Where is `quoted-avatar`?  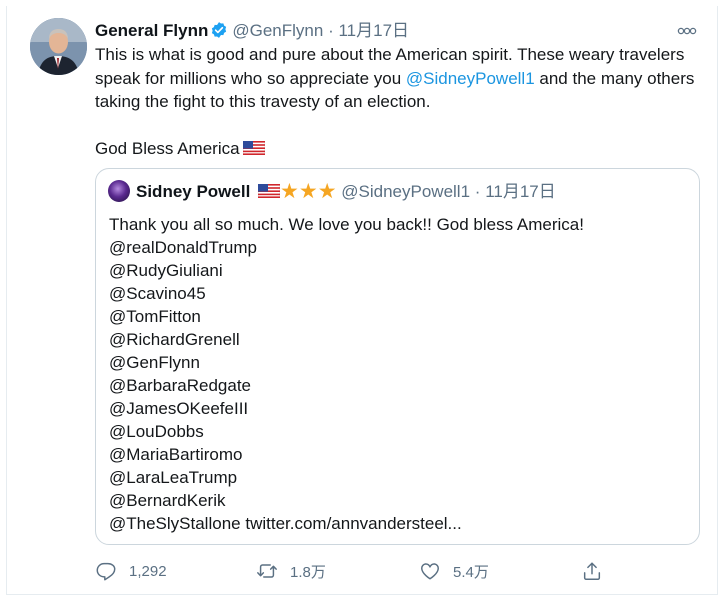
quoted-avatar is located at coordinates (119, 191).